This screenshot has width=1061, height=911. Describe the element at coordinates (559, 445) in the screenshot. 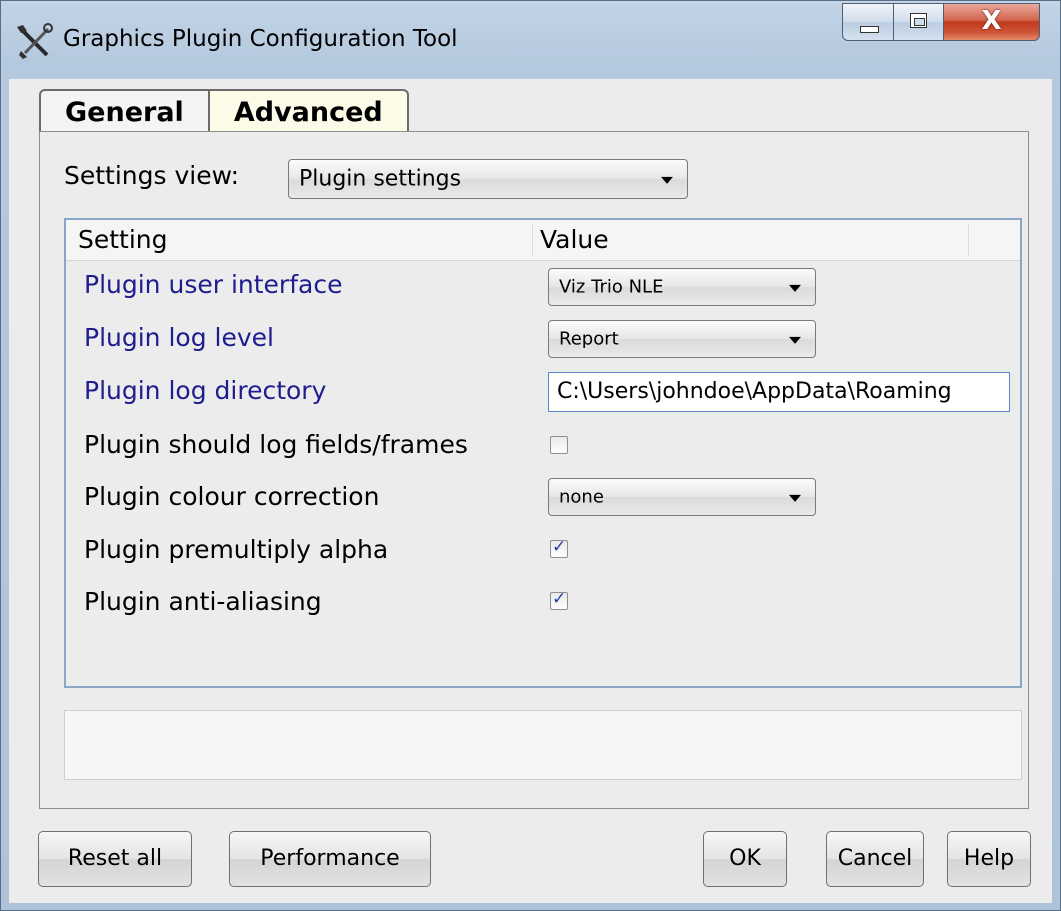

I see `log-fields-frames-checkbox` at that location.